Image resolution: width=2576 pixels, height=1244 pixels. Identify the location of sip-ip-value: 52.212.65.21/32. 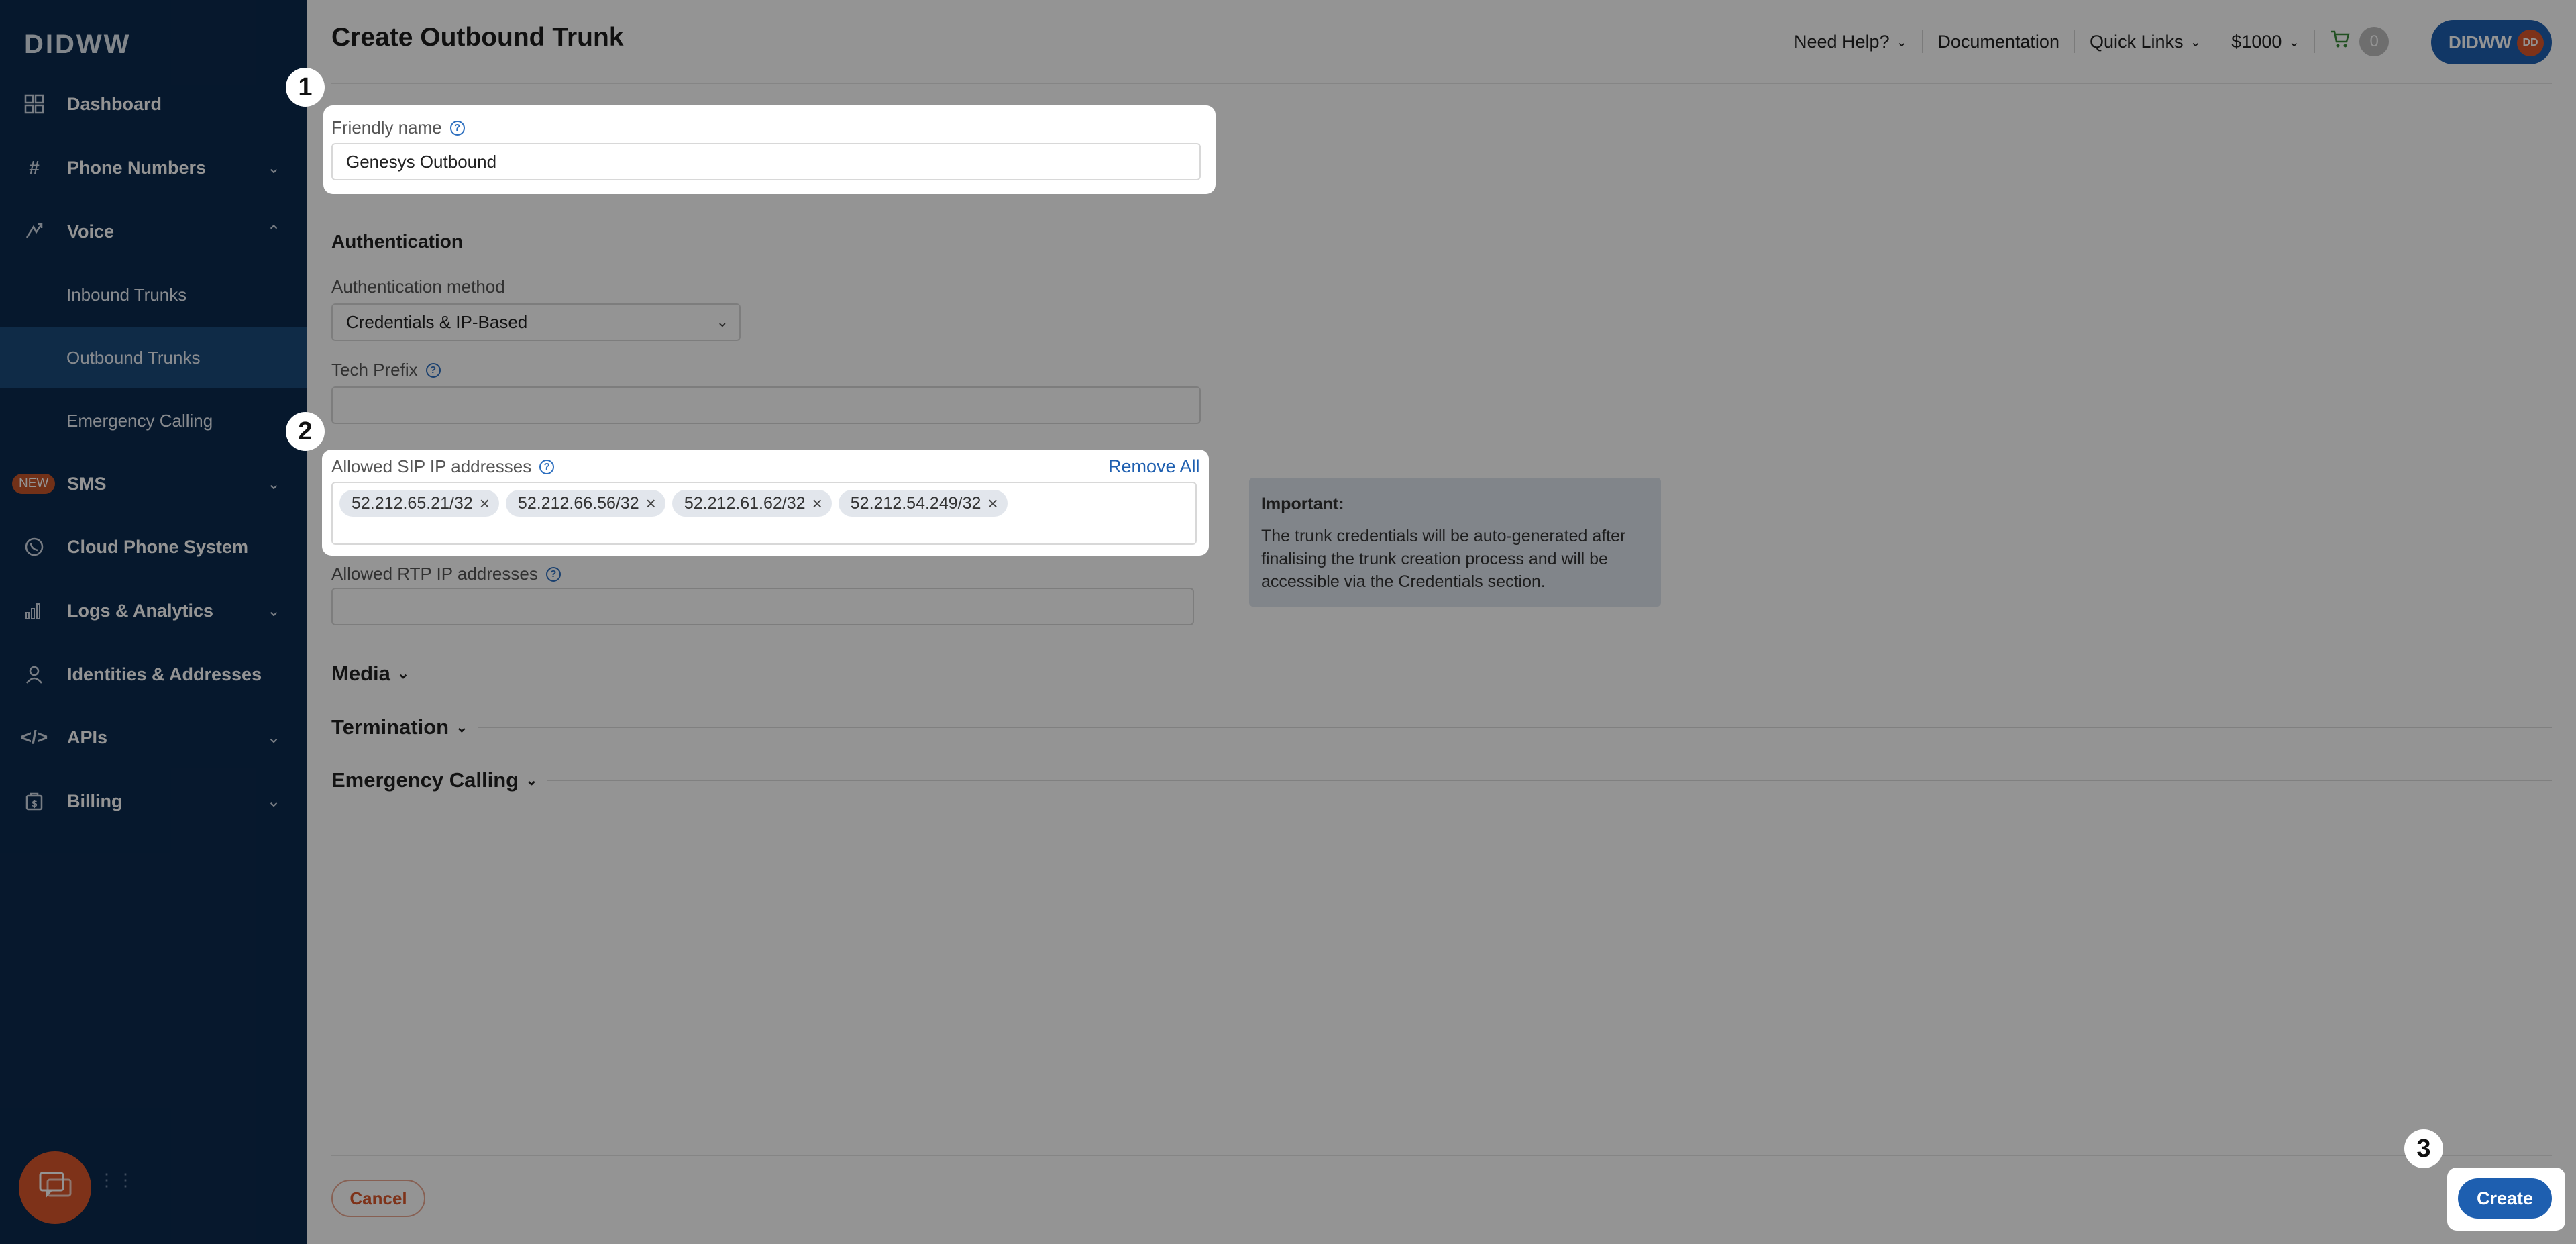
(412, 503).